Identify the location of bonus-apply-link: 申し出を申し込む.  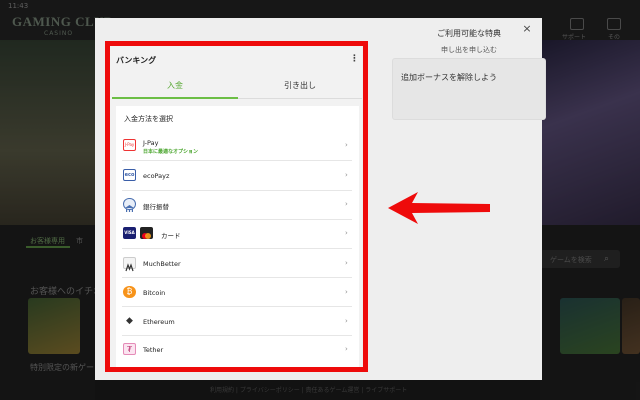
(469, 50).